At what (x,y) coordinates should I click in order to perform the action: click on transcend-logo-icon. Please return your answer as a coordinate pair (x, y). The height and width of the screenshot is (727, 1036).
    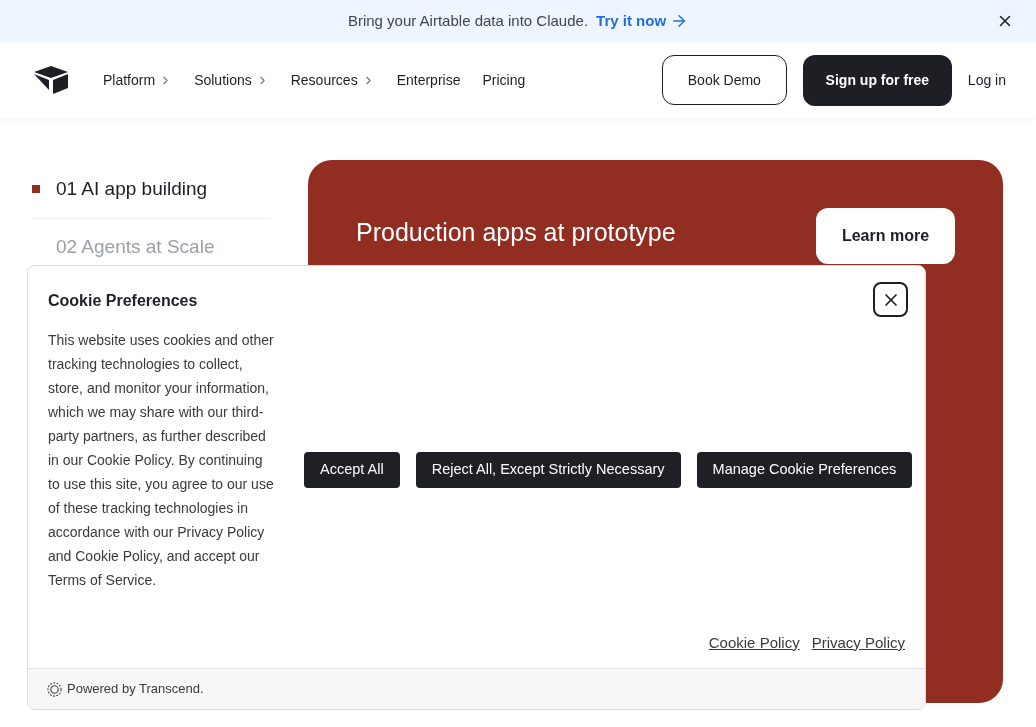
    Looking at the image, I should click on (54, 689).